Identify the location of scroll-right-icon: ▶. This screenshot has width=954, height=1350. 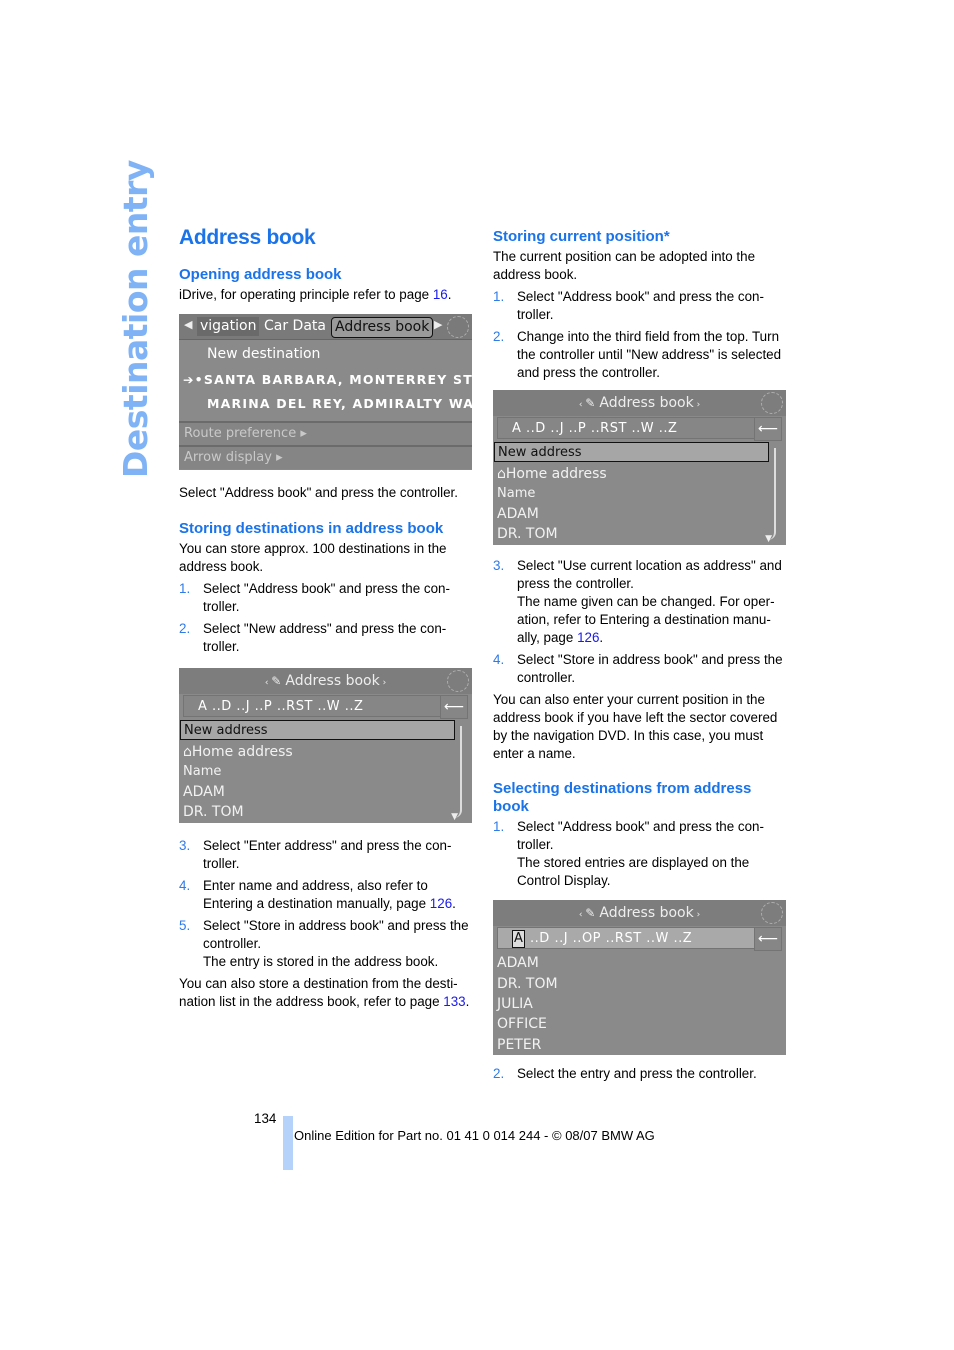
(438, 324).